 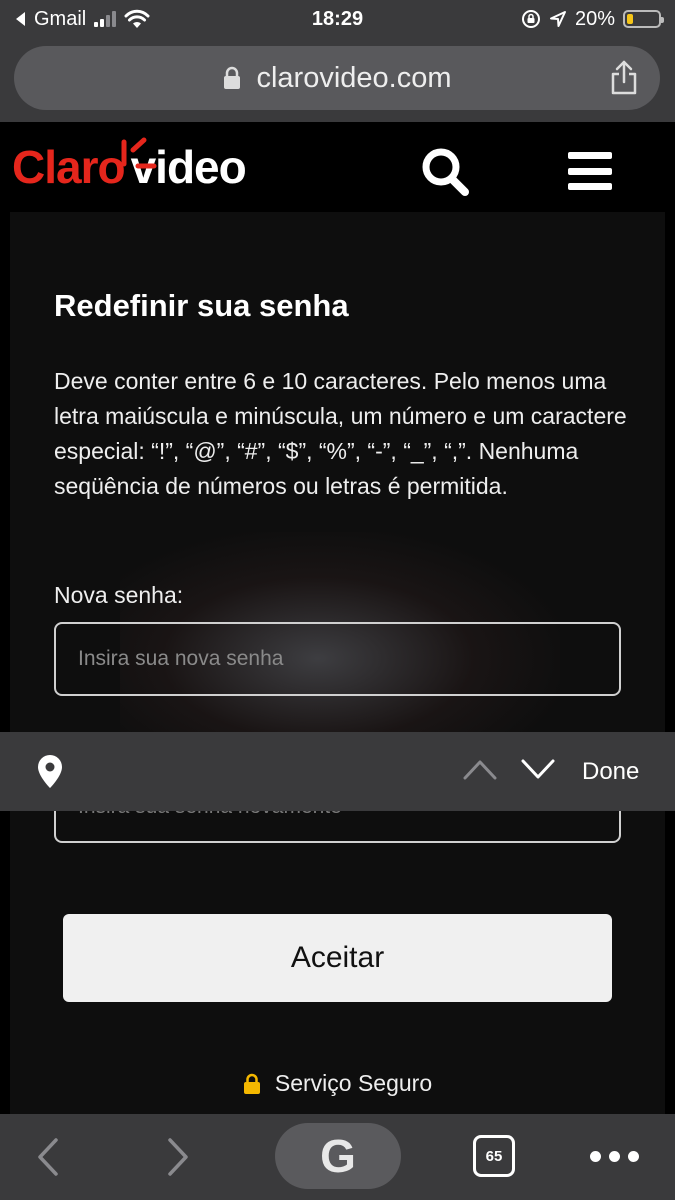 I want to click on google-label: G, so click(x=338, y=1156).